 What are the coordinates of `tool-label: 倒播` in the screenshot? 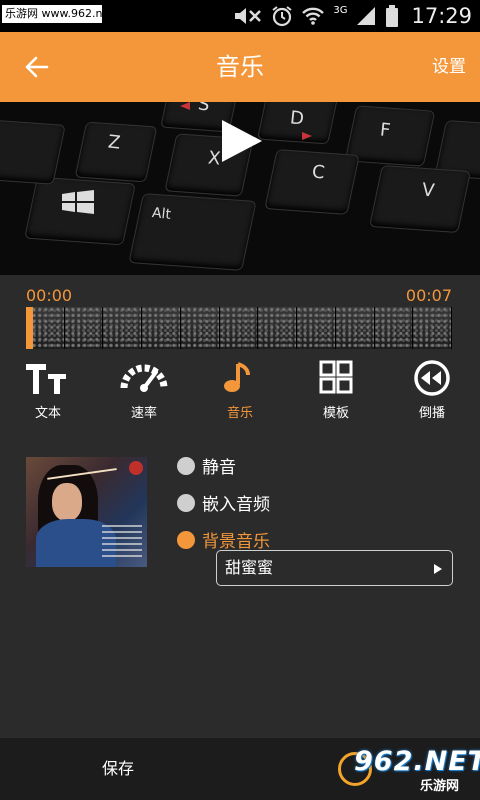 It's located at (431, 413).